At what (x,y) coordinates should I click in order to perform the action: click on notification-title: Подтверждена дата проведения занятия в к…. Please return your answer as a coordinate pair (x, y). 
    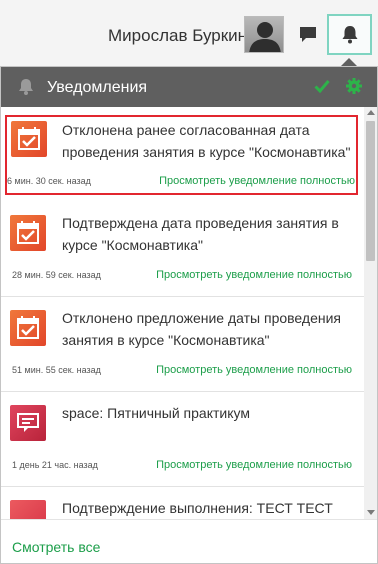
    Looking at the image, I should click on (209, 234).